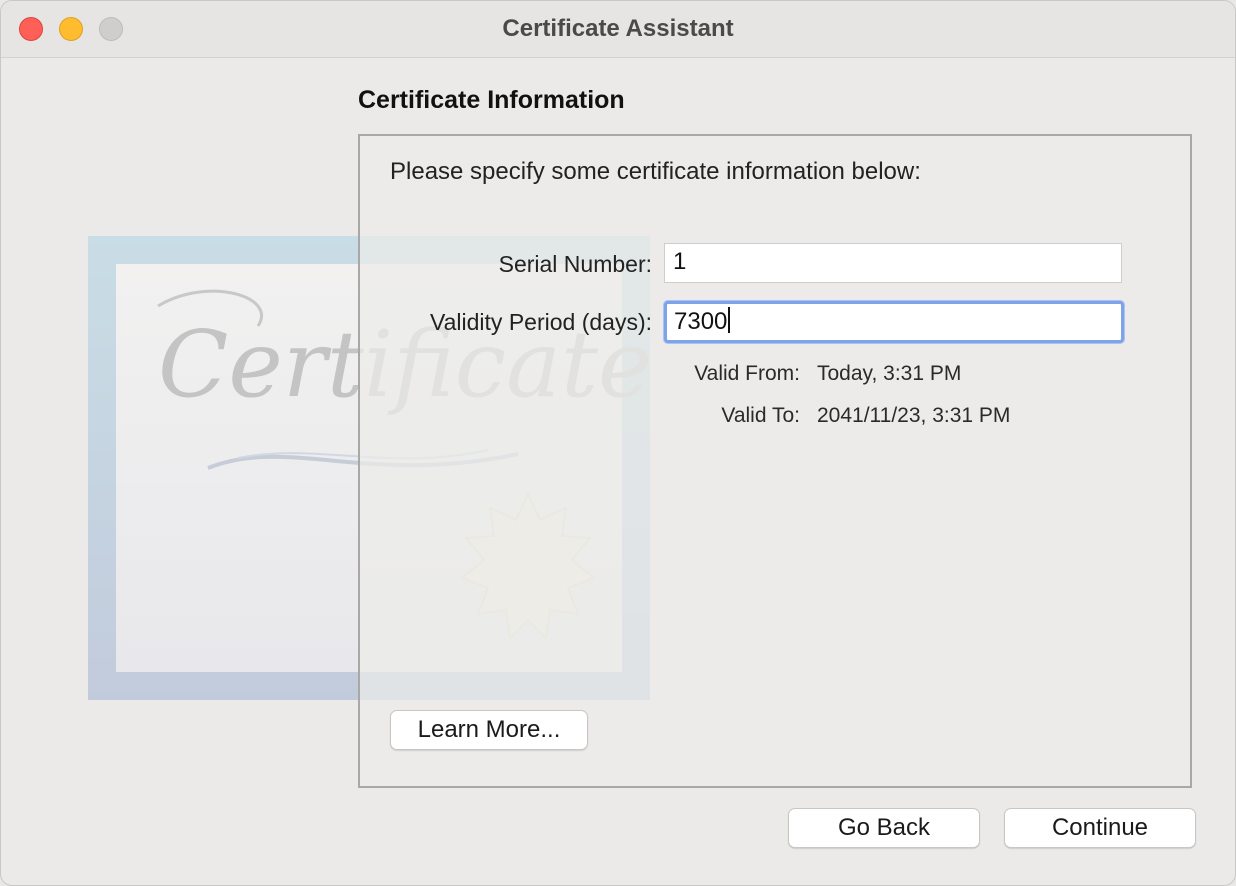 The image size is (1236, 886). I want to click on valid-from-label: Valid From:, so click(747, 373).